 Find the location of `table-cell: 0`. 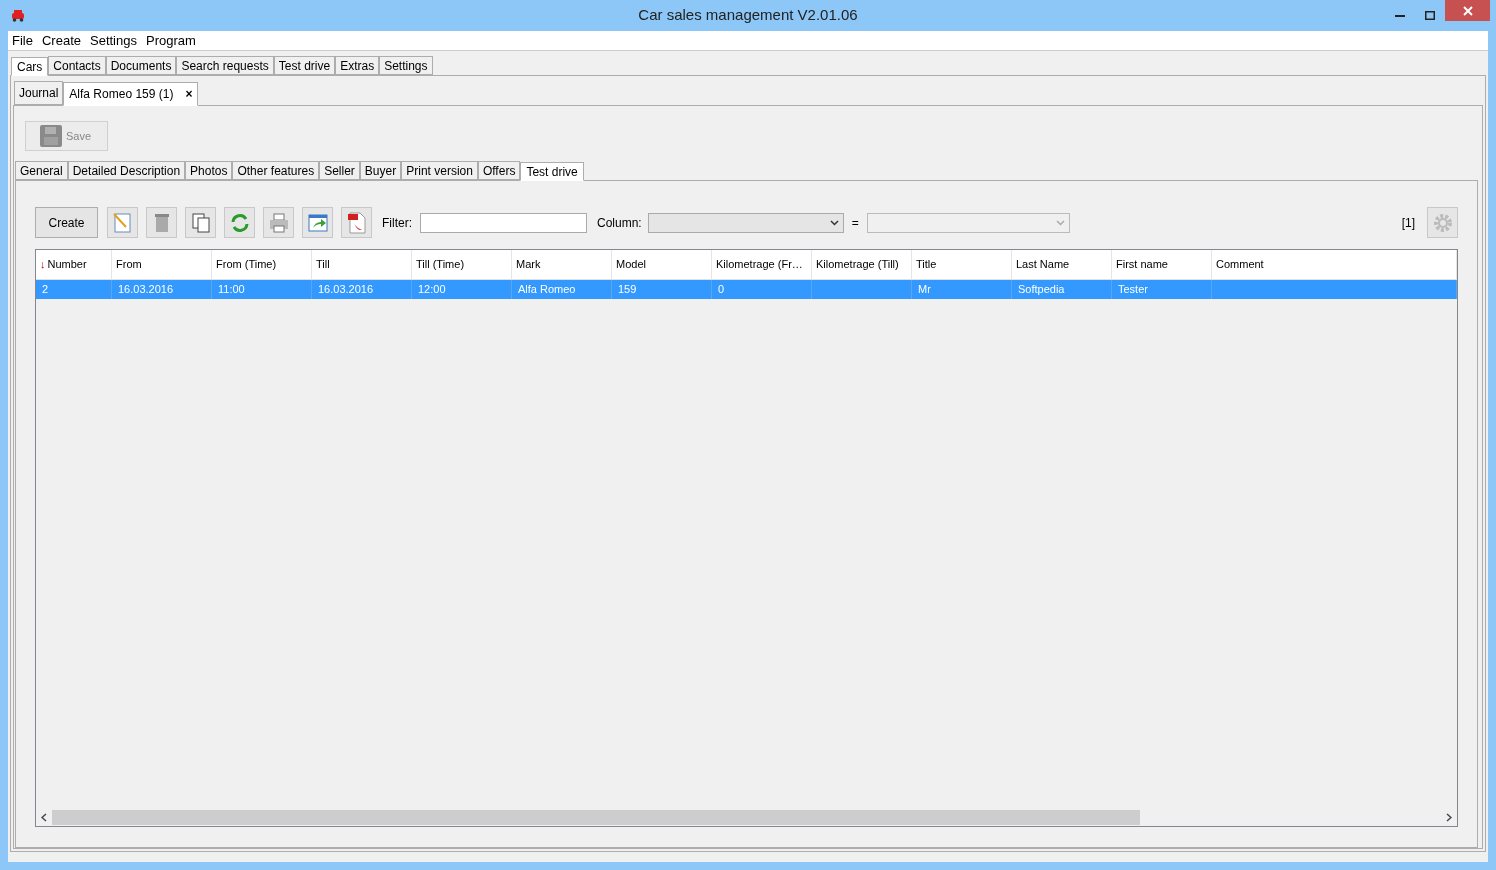

table-cell: 0 is located at coordinates (762, 289).